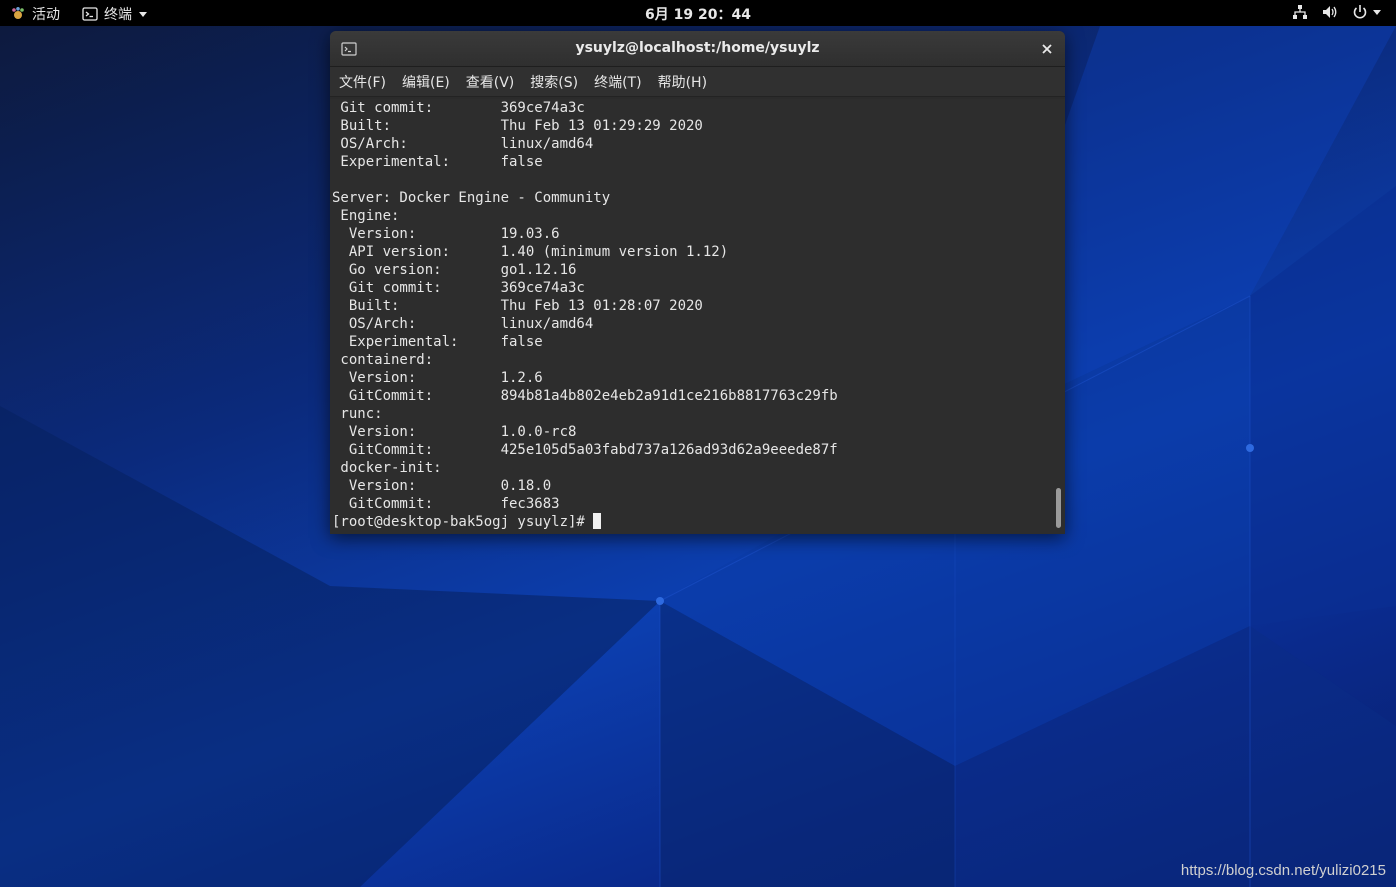  What do you see at coordinates (90, 14) in the screenshot?
I see `terminal-icon` at bounding box center [90, 14].